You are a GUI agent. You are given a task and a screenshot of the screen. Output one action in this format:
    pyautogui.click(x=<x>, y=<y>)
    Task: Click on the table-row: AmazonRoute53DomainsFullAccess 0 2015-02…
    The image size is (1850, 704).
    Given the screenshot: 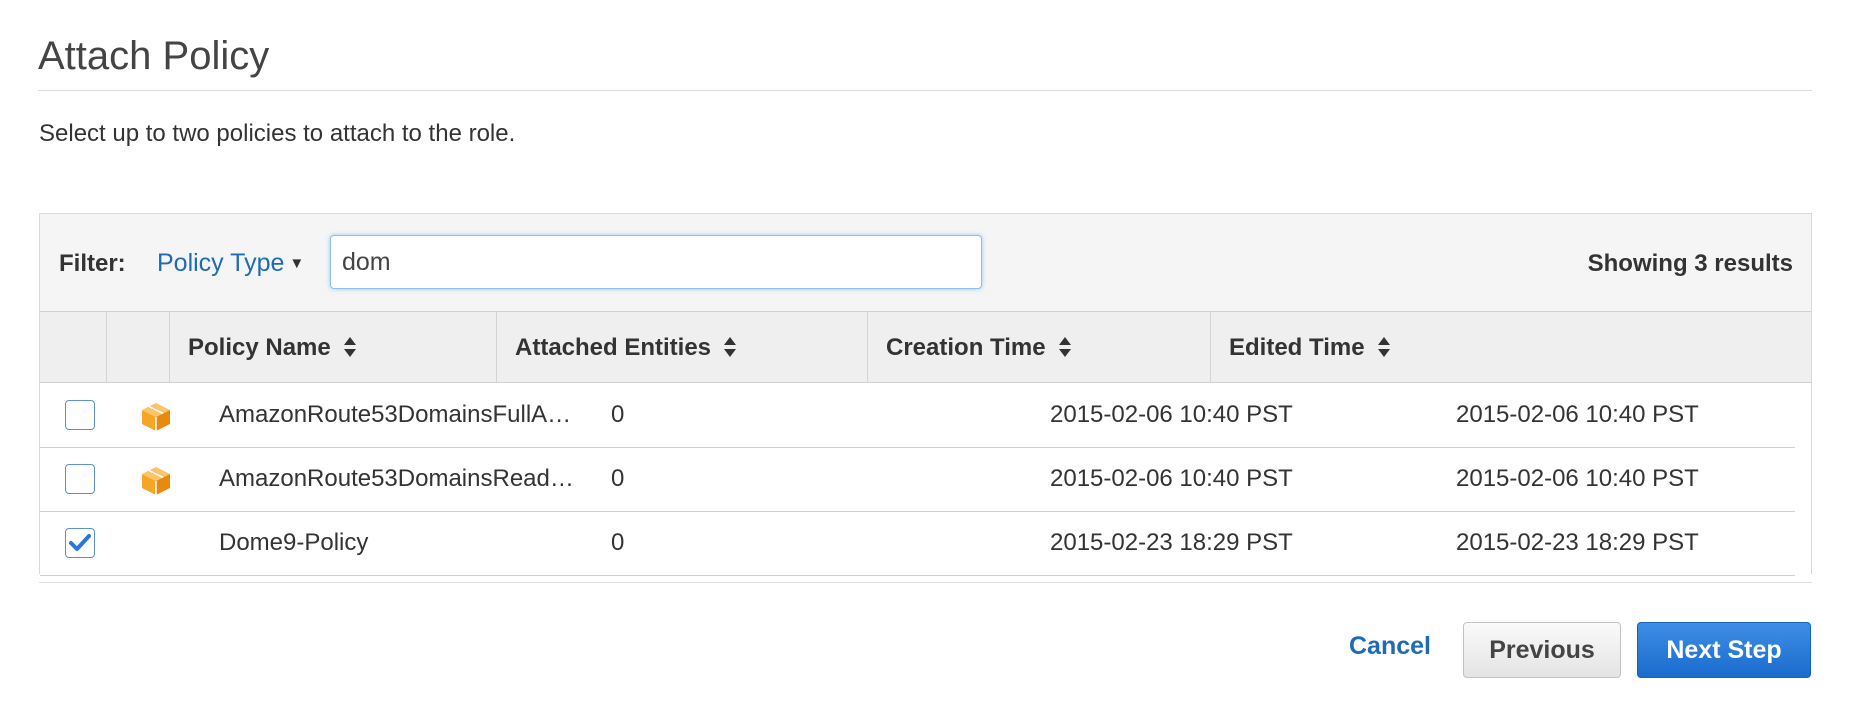 What is the action you would take?
    pyautogui.click(x=917, y=416)
    